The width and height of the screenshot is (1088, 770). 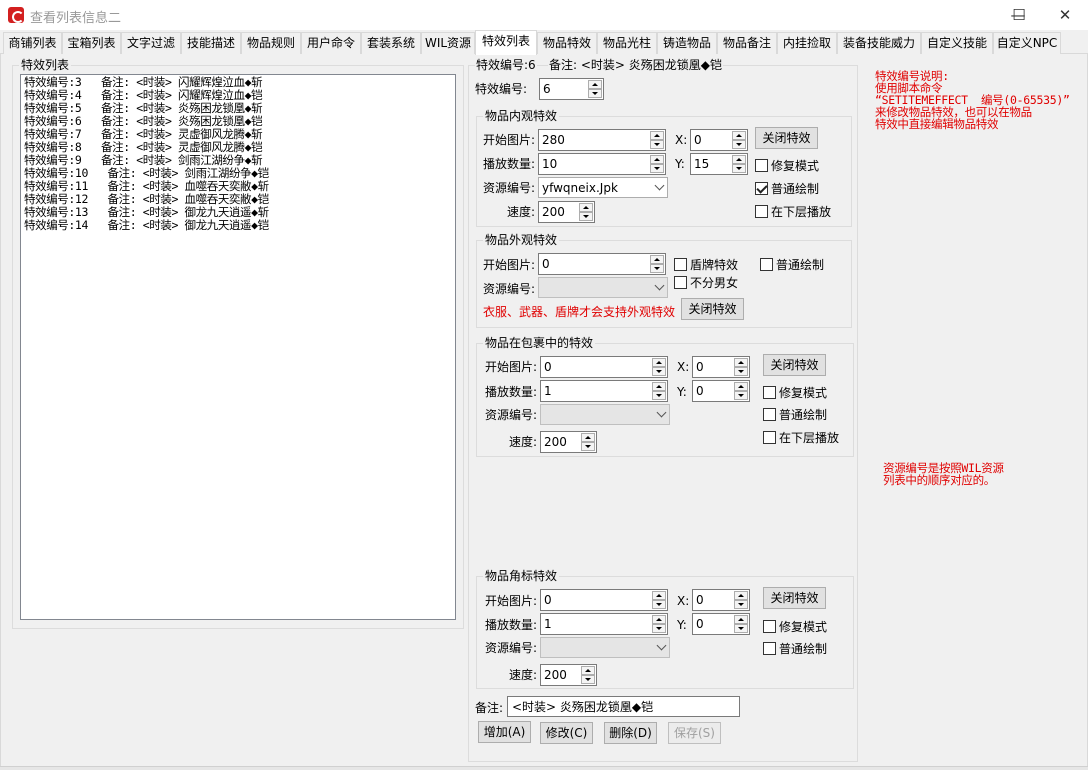 What do you see at coordinates (803, 415) in the screenshot?
I see `bag-normal-draw-checkbox: 普通绘制` at bounding box center [803, 415].